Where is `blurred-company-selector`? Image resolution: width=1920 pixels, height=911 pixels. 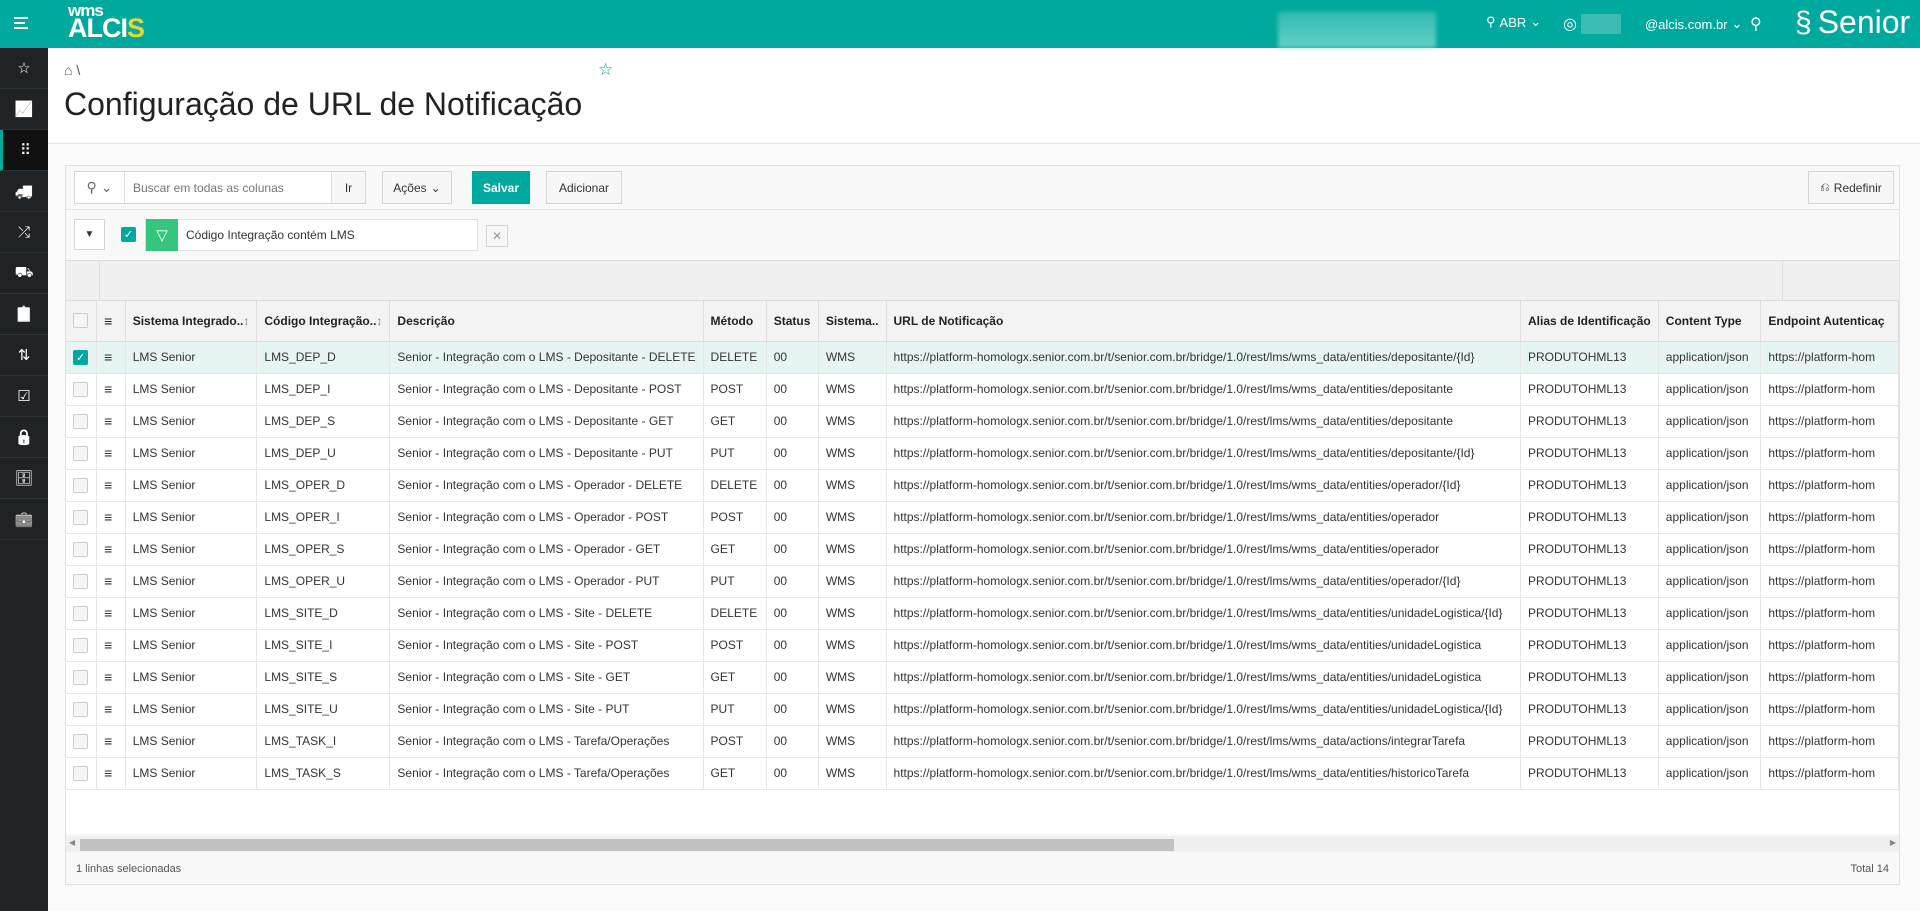 blurred-company-selector is located at coordinates (1357, 30).